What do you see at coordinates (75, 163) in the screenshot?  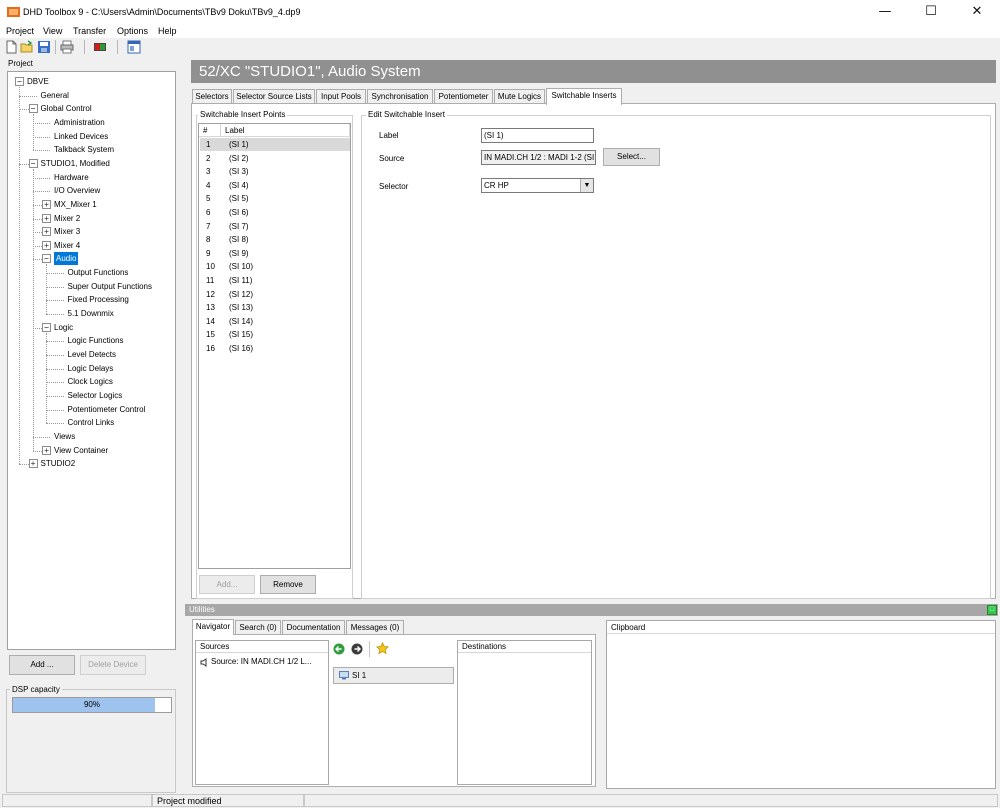 I see `tree-node: STUDIO1, Modified` at bounding box center [75, 163].